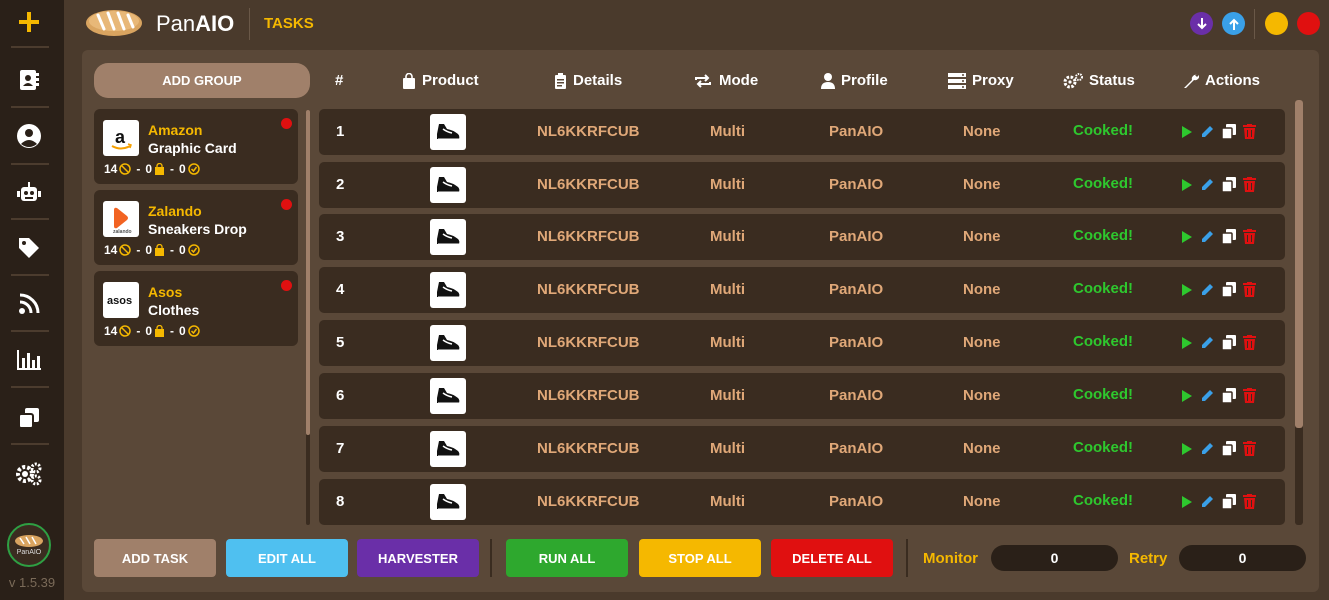  I want to click on task-row: 3 NL6KKRFCUB Multi PanAIO None Cooked!, so click(802, 237).